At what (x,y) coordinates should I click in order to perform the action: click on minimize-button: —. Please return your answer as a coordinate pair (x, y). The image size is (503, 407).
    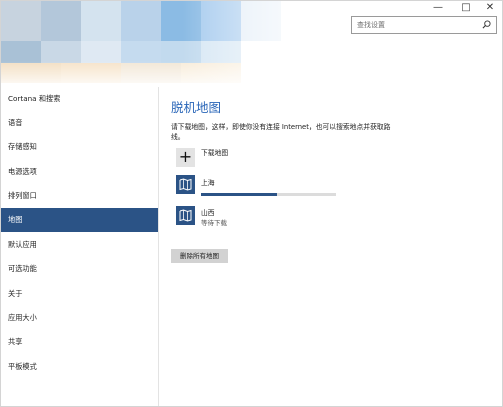
    Looking at the image, I should click on (438, 8).